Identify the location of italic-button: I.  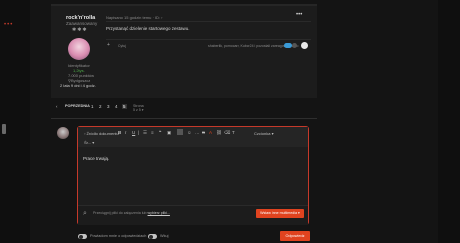
(125, 132).